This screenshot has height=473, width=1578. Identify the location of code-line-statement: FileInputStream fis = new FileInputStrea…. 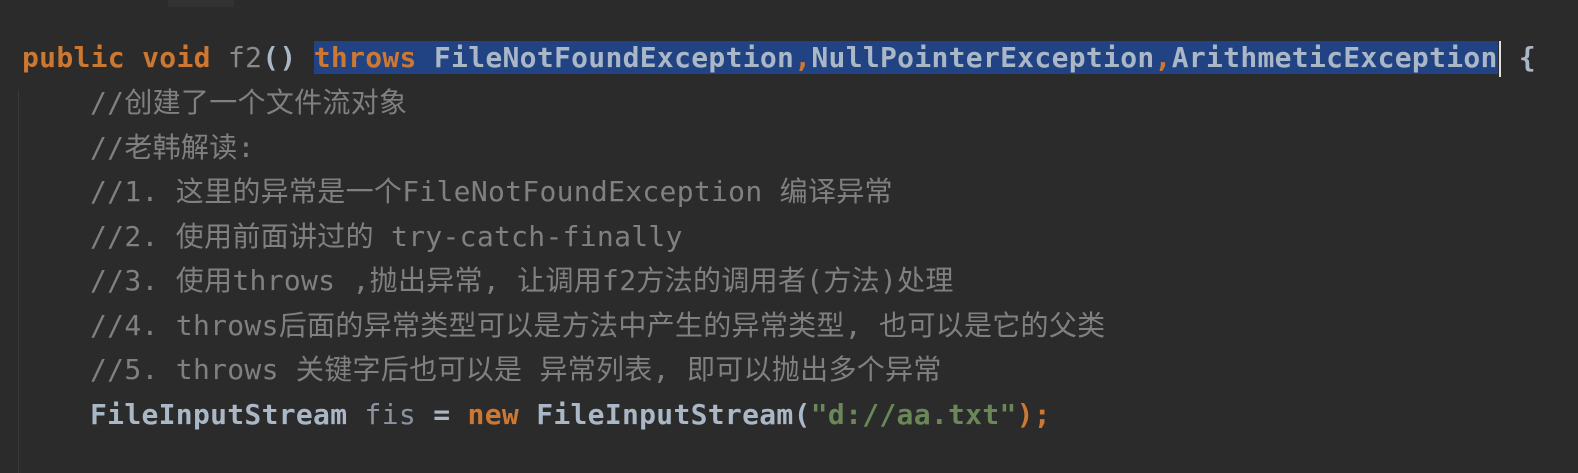
(570, 415).